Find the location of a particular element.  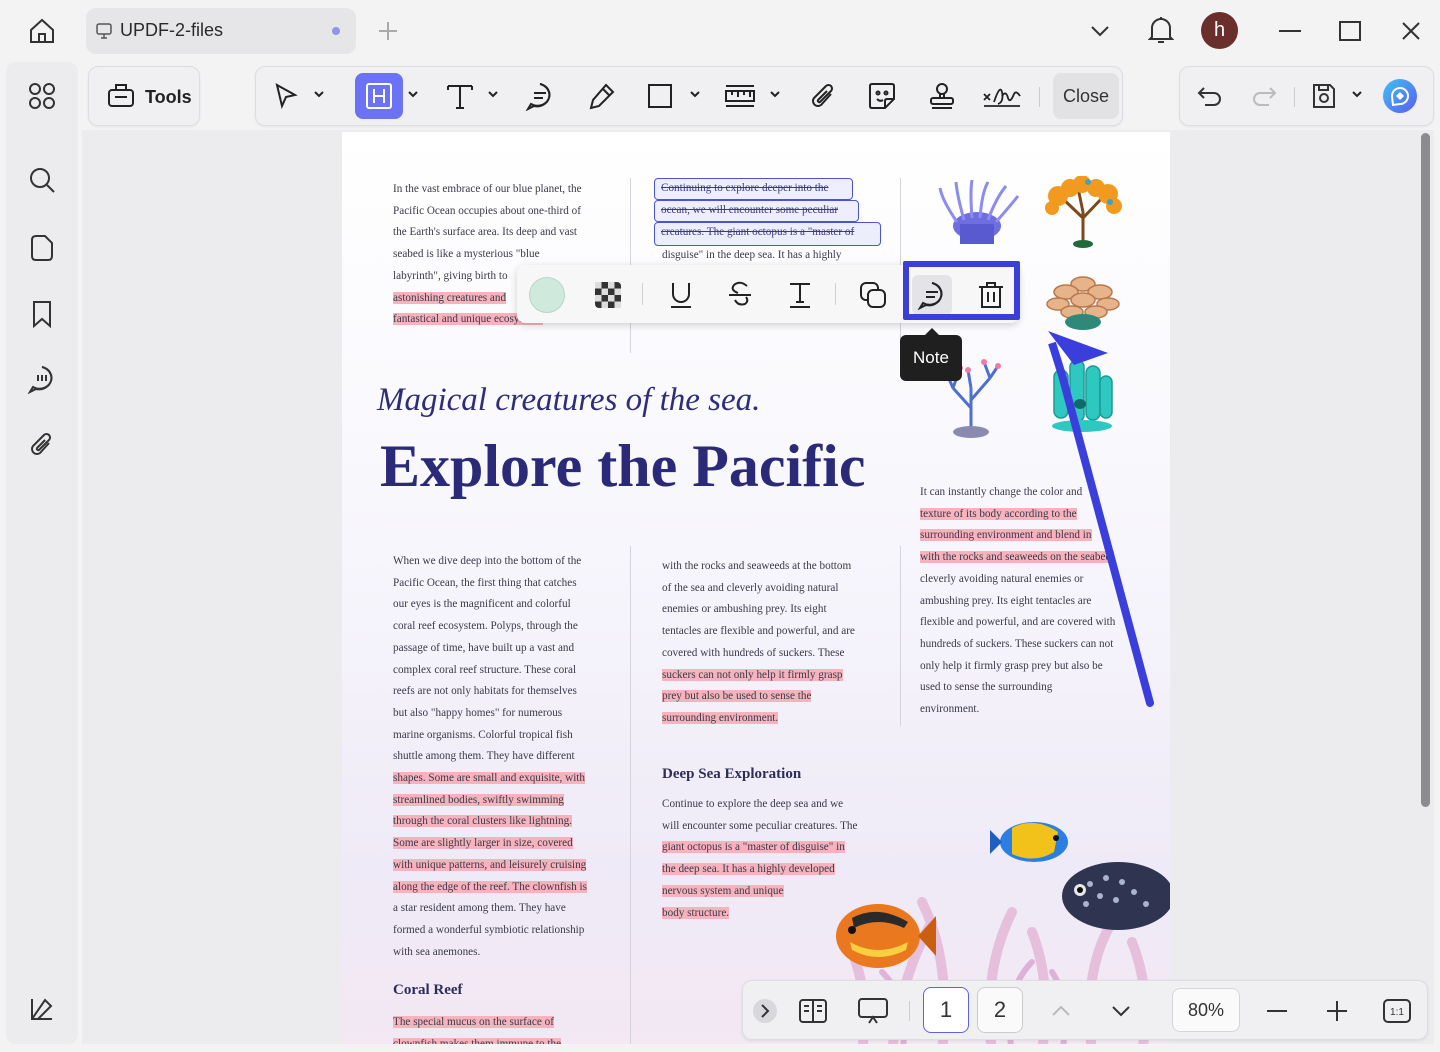

text-line: surrounding environment. is located at coordinates (777, 719).